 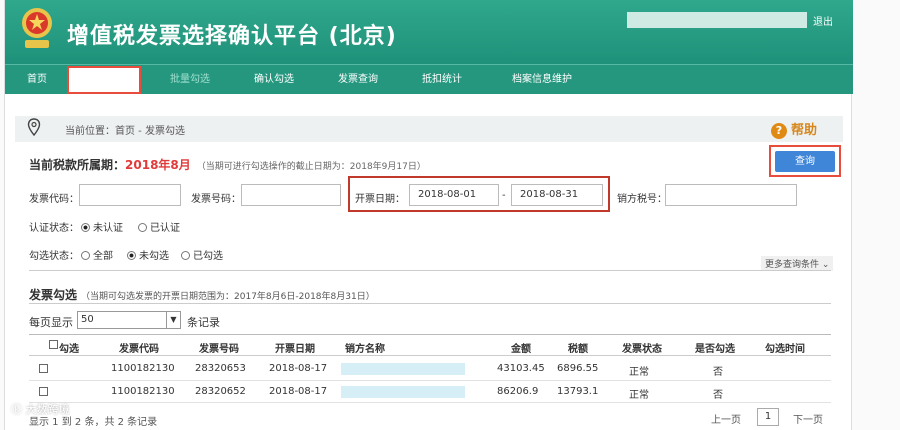 I want to click on watermark-text: 大数跨境, so click(x=47, y=409).